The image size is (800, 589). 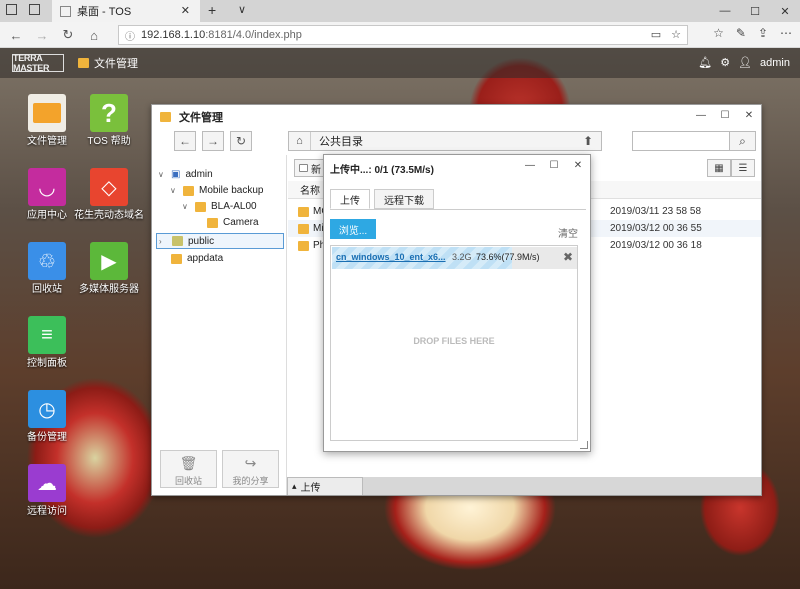 What do you see at coordinates (250, 481) in the screenshot?
I see `side-button-label: 我的分享` at bounding box center [250, 481].